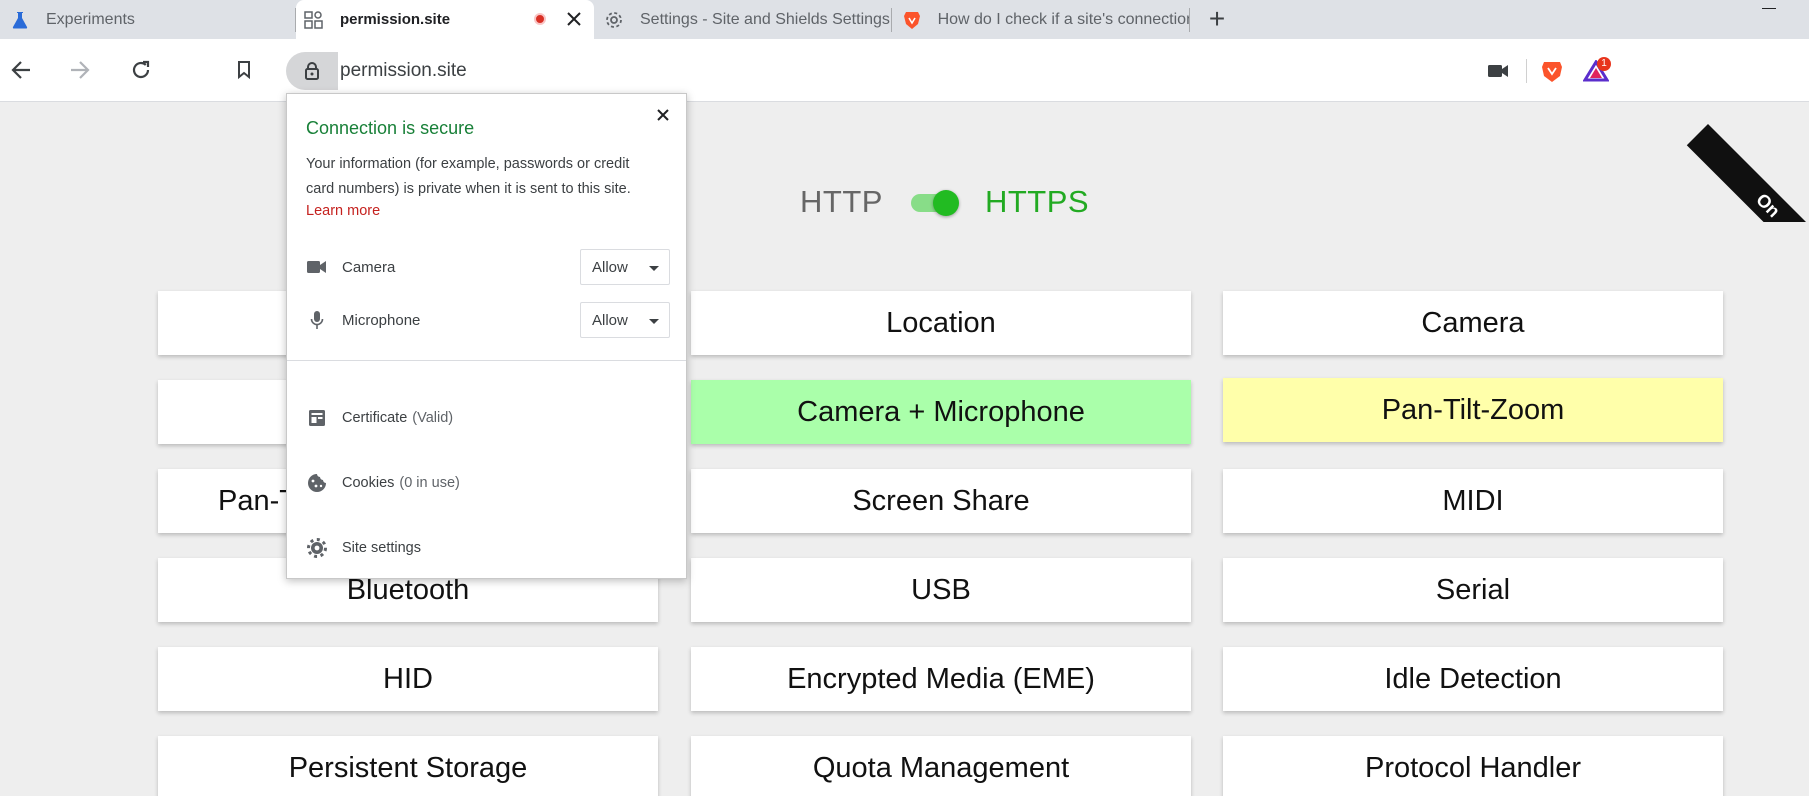 Image resolution: width=1809 pixels, height=796 pixels. I want to click on midi-button: MIDI, so click(1473, 501).